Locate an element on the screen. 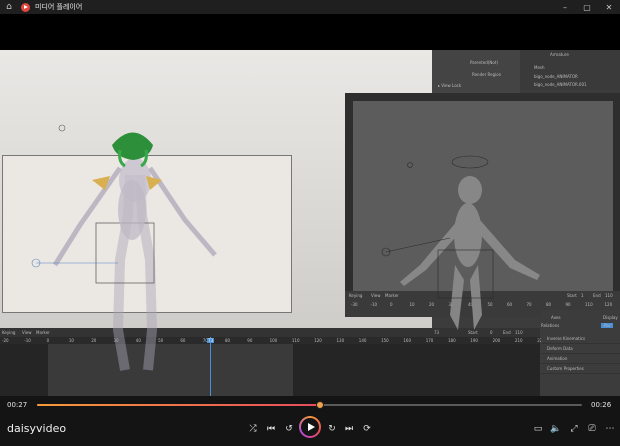  brand-logo: daisyvideo is located at coordinates (37, 428).